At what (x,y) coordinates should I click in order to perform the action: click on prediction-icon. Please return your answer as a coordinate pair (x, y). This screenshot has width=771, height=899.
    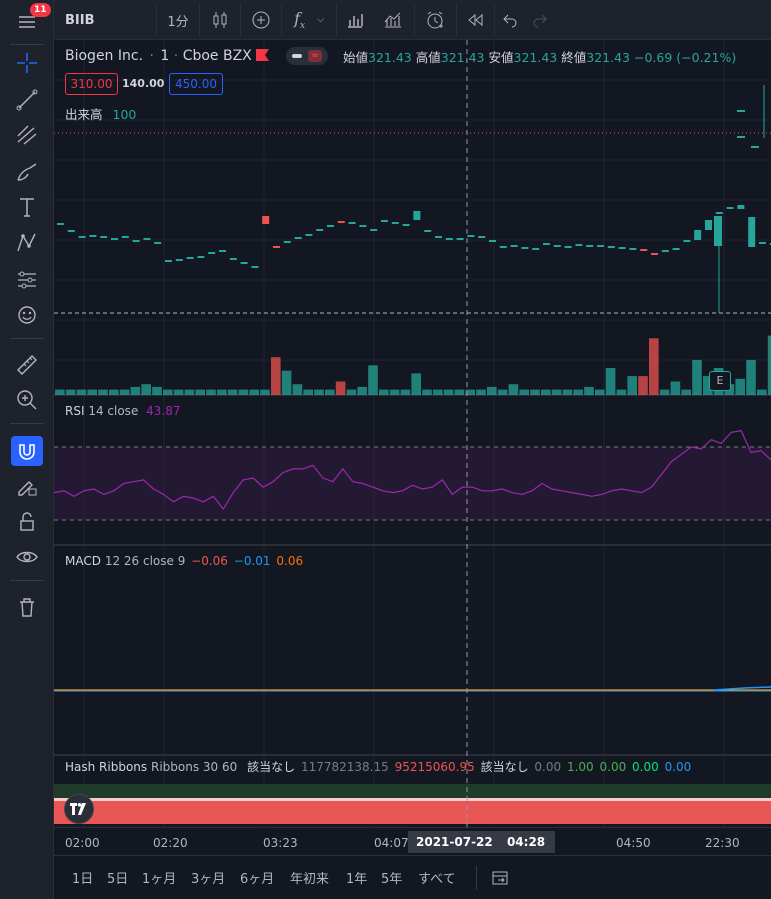
    Looking at the image, I should click on (27, 280).